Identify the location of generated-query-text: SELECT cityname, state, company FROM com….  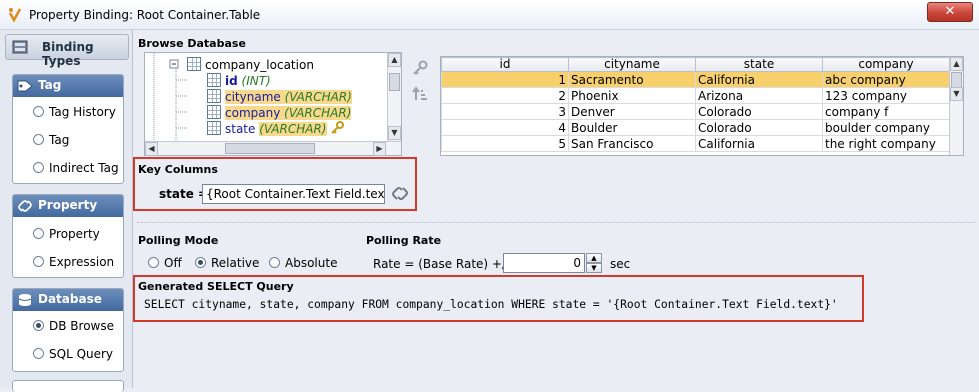
(491, 304).